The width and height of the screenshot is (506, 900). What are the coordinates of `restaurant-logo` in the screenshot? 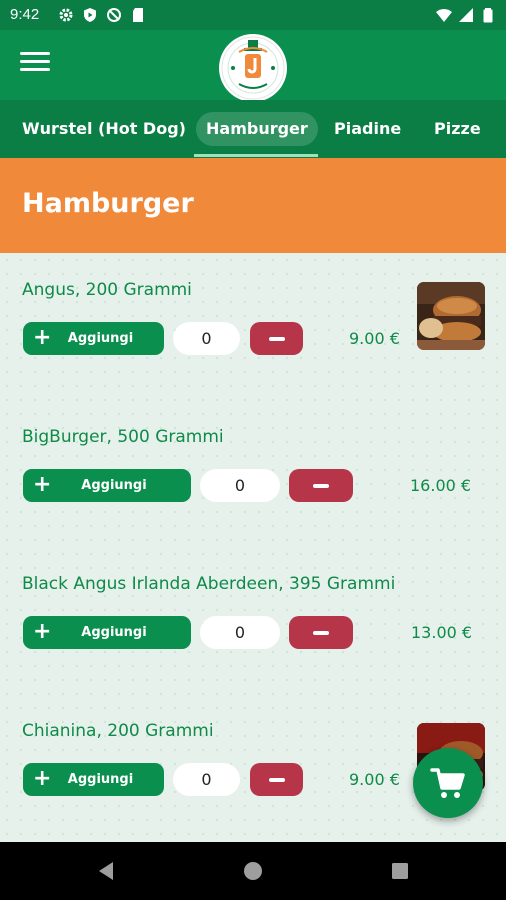 It's located at (253, 68).